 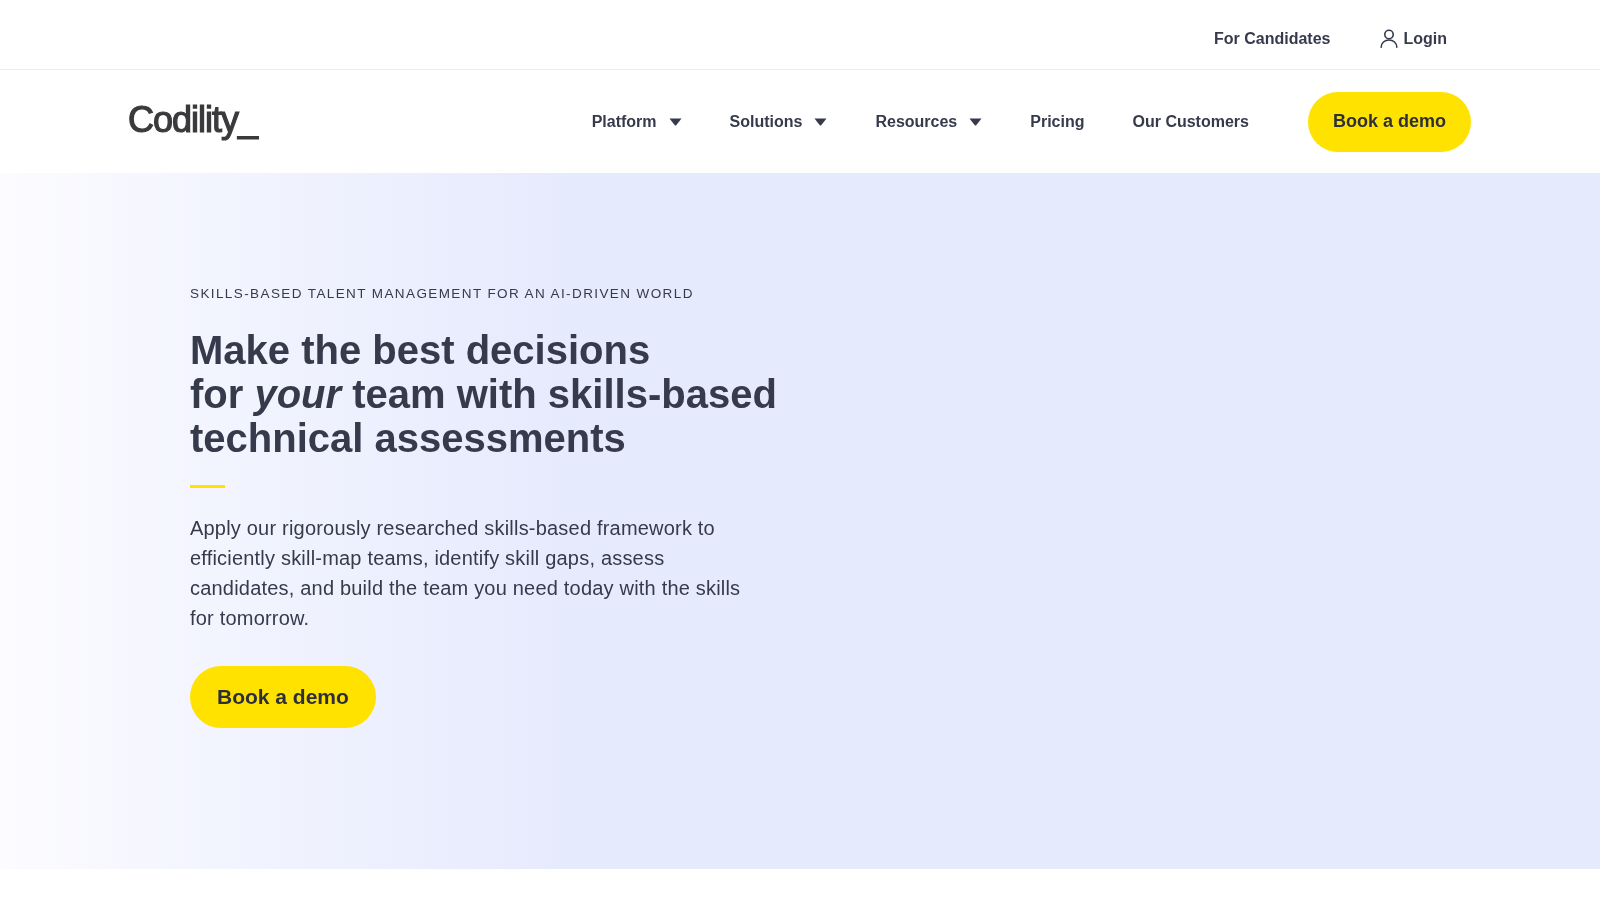 What do you see at coordinates (929, 121) in the screenshot?
I see `nav-link: Resources` at bounding box center [929, 121].